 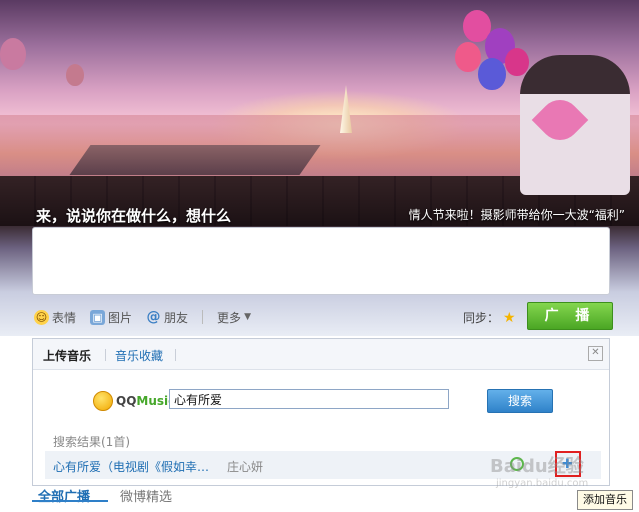 I want to click on result-count: 搜索结果(1首), so click(x=91, y=442).